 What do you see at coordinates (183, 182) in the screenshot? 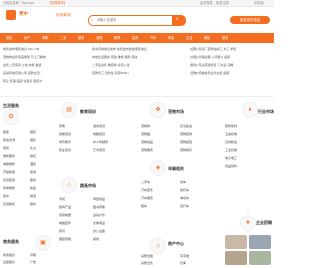
I see `category-link: 货车` at bounding box center [183, 182].